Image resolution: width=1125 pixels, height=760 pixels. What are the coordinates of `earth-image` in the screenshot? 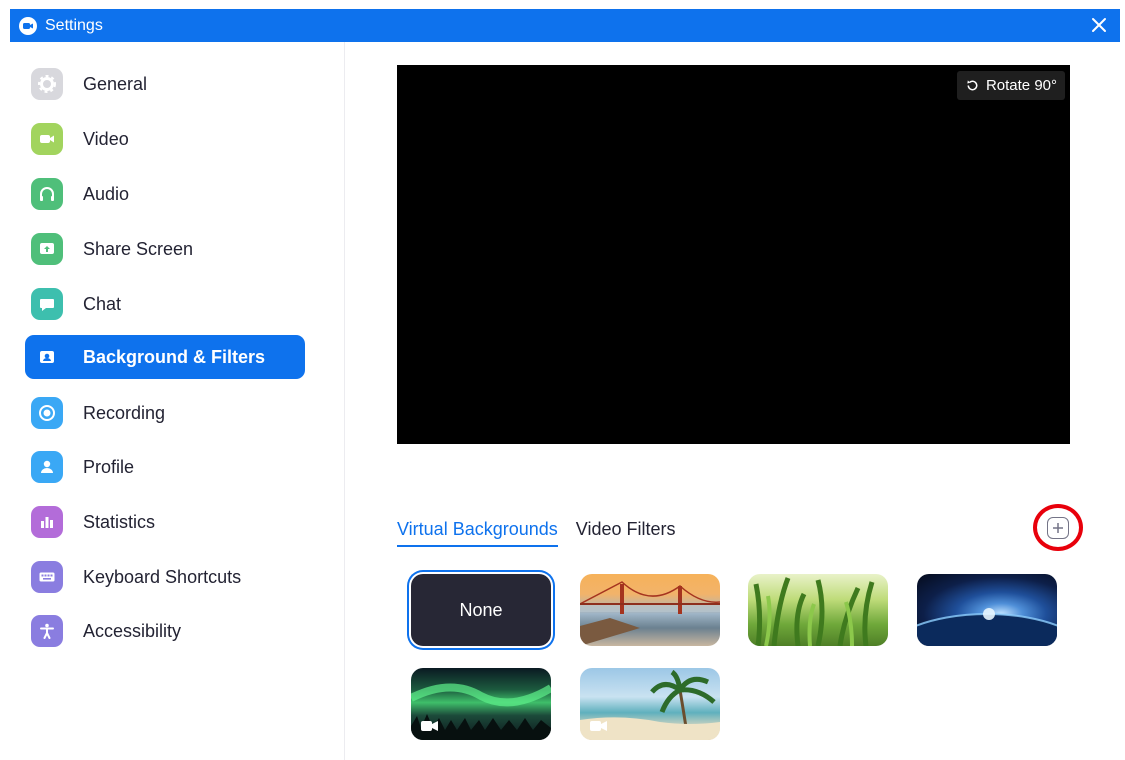 It's located at (987, 627).